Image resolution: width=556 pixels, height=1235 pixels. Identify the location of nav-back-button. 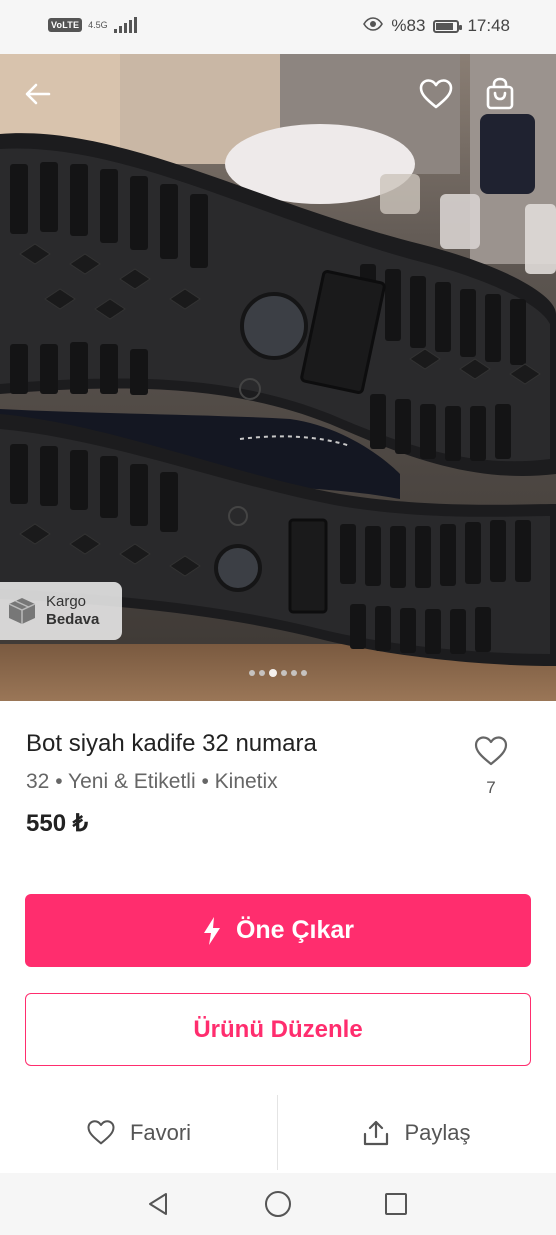
(158, 1204).